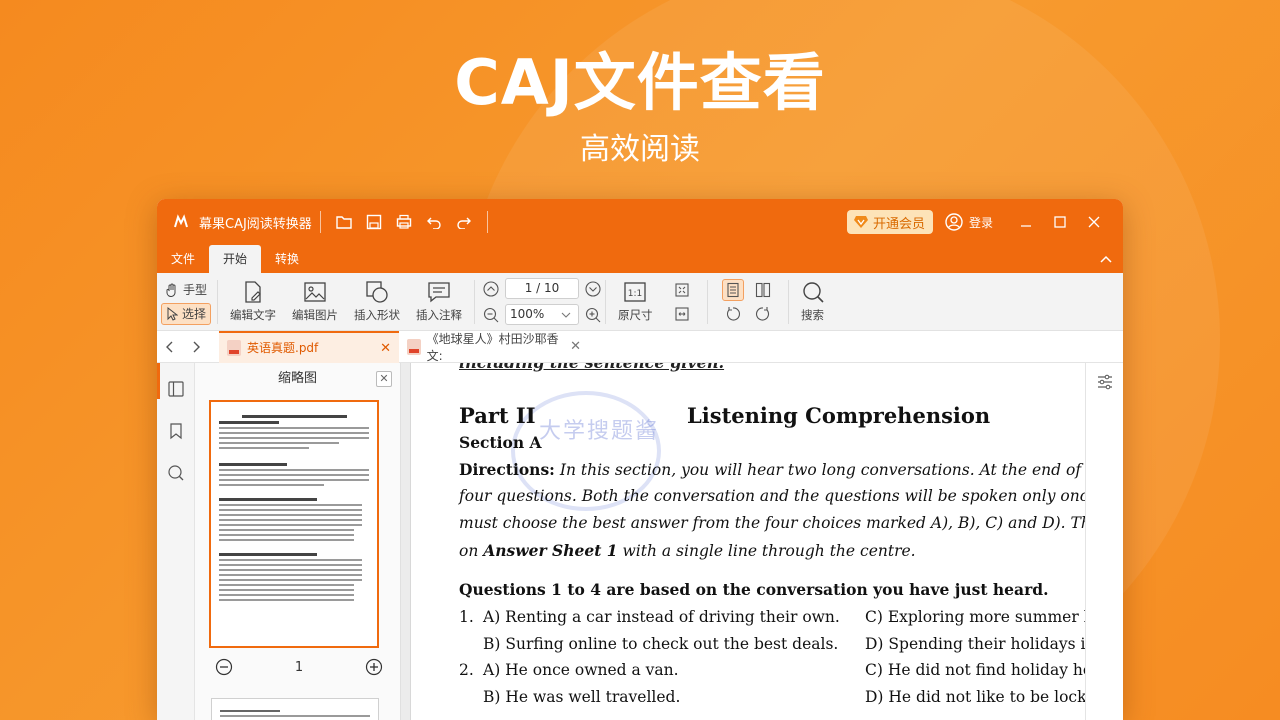  What do you see at coordinates (176, 541) in the screenshot?
I see `left-sidebar` at bounding box center [176, 541].